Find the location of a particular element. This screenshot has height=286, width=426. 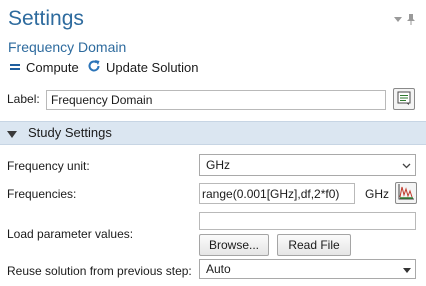

compute-button: Compute is located at coordinates (44, 67).